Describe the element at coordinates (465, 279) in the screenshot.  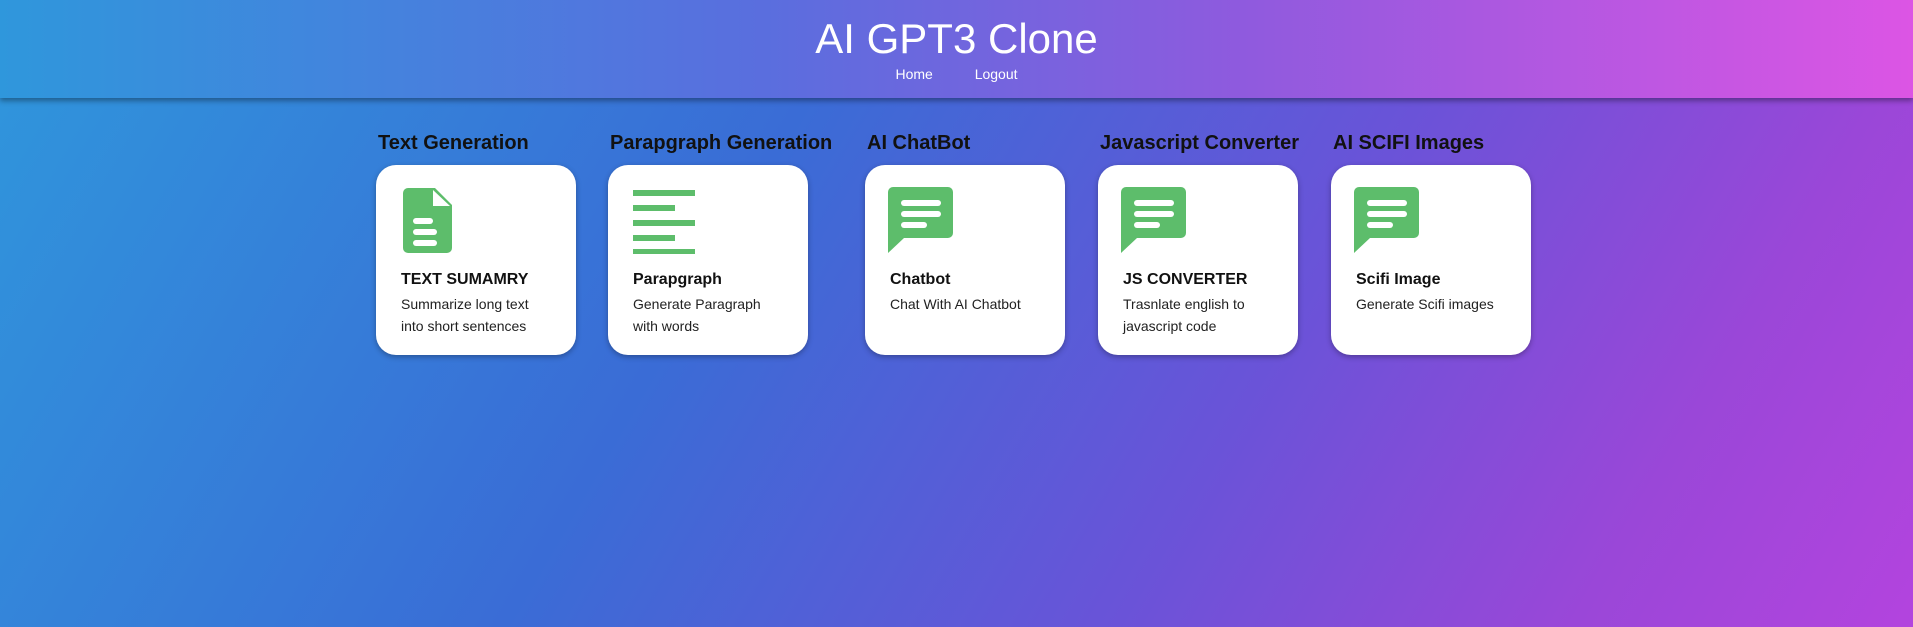
I see `card-title: TEXT SUMAMRY` at that location.